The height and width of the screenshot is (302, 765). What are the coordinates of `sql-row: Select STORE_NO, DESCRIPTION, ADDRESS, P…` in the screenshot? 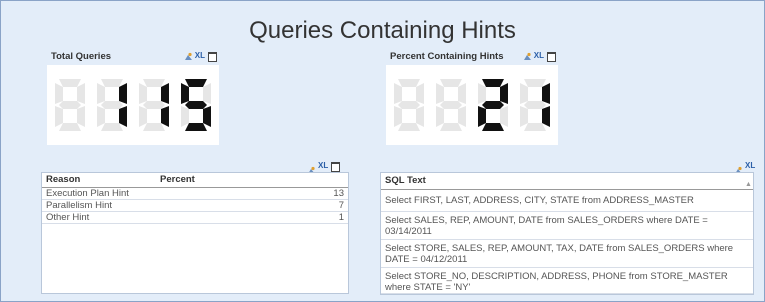 It's located at (567, 281).